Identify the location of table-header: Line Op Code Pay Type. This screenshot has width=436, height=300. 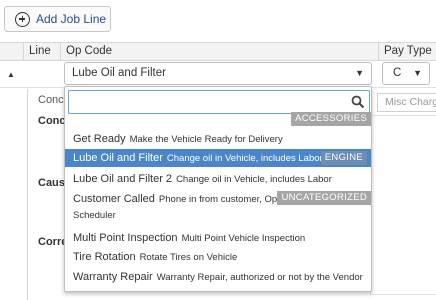
(218, 51).